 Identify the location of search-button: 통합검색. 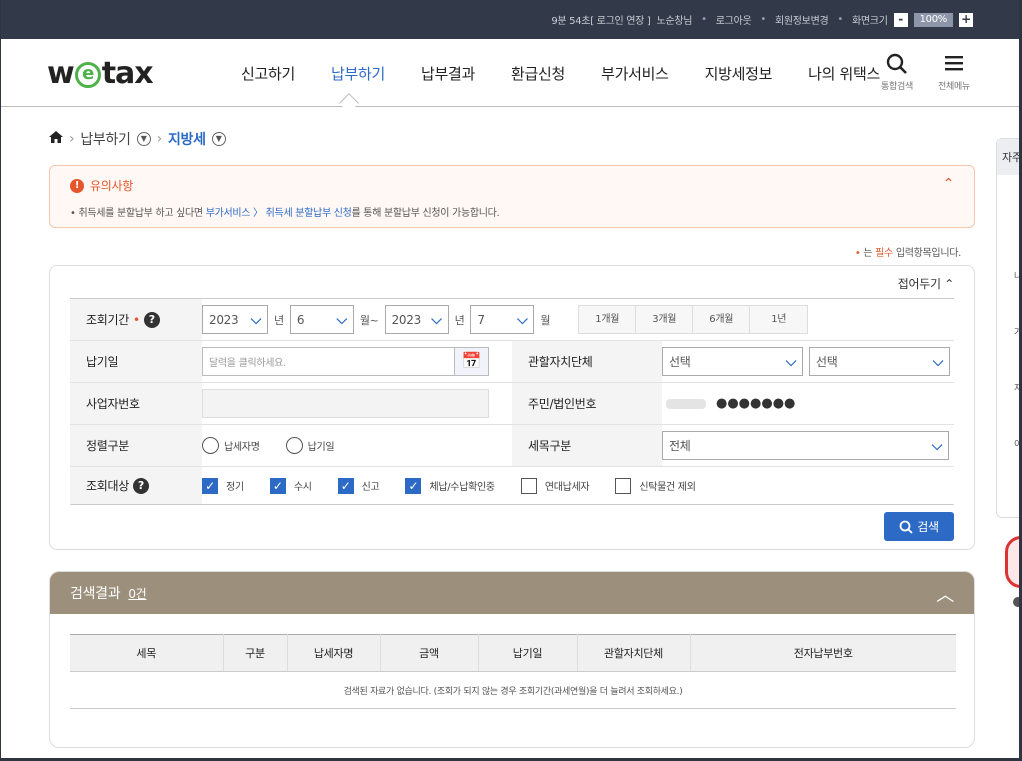
(897, 72).